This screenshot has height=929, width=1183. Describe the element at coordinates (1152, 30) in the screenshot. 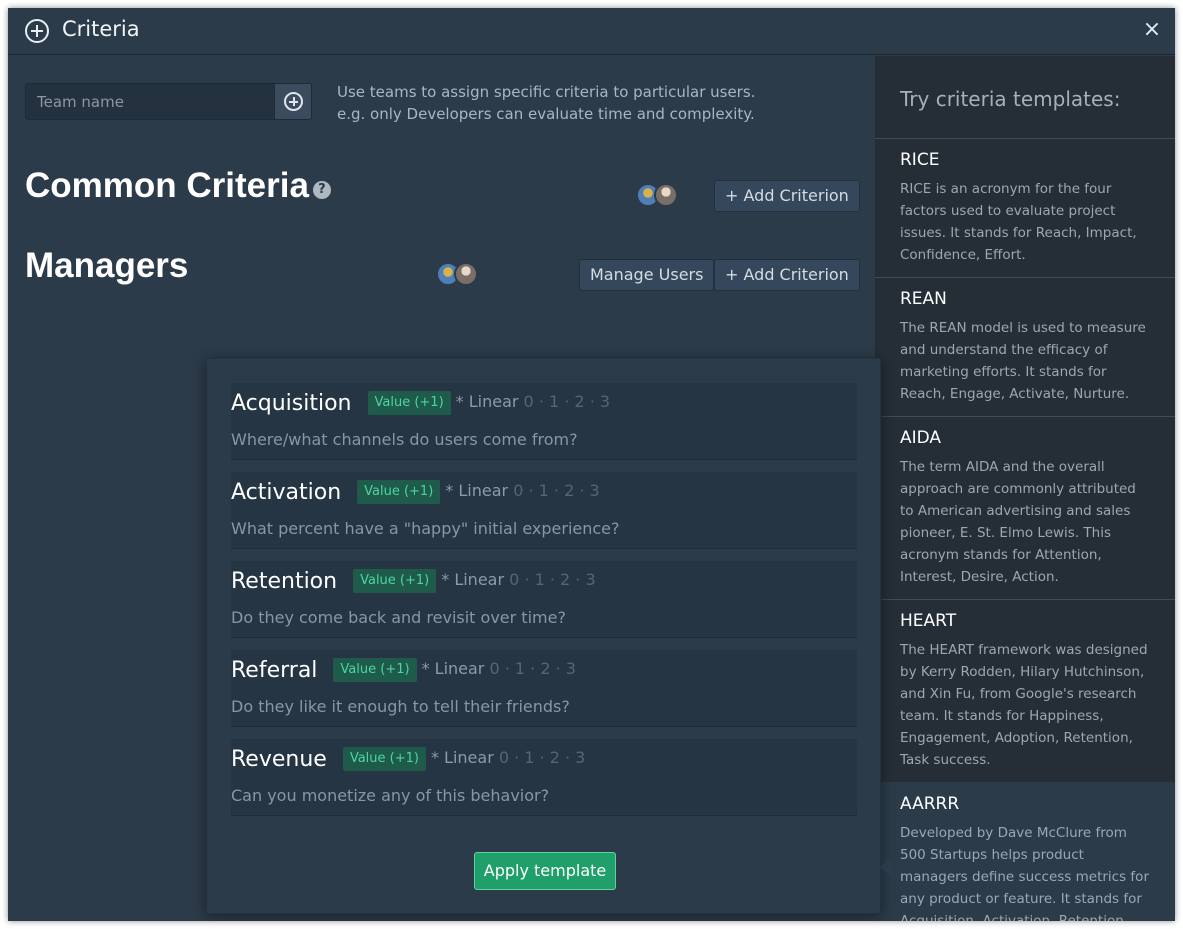

I see `close-button: ×` at that location.